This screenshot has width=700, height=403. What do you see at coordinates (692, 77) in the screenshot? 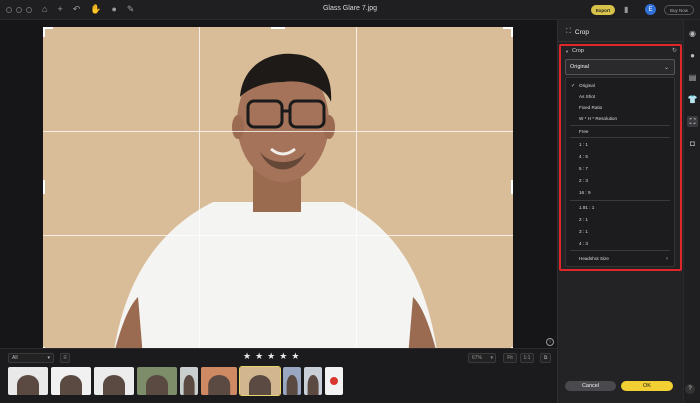
I see `layers-icon: ▤` at bounding box center [692, 77].